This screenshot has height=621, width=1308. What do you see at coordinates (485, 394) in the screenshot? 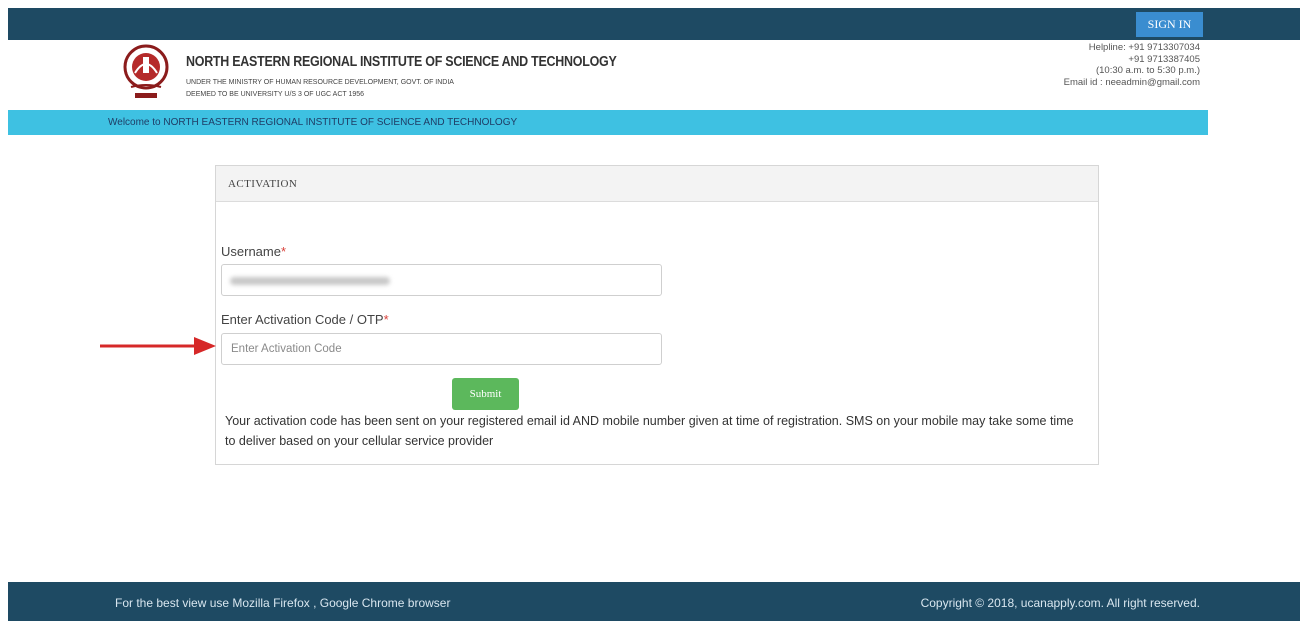
I see `submit-button: Submit` at bounding box center [485, 394].